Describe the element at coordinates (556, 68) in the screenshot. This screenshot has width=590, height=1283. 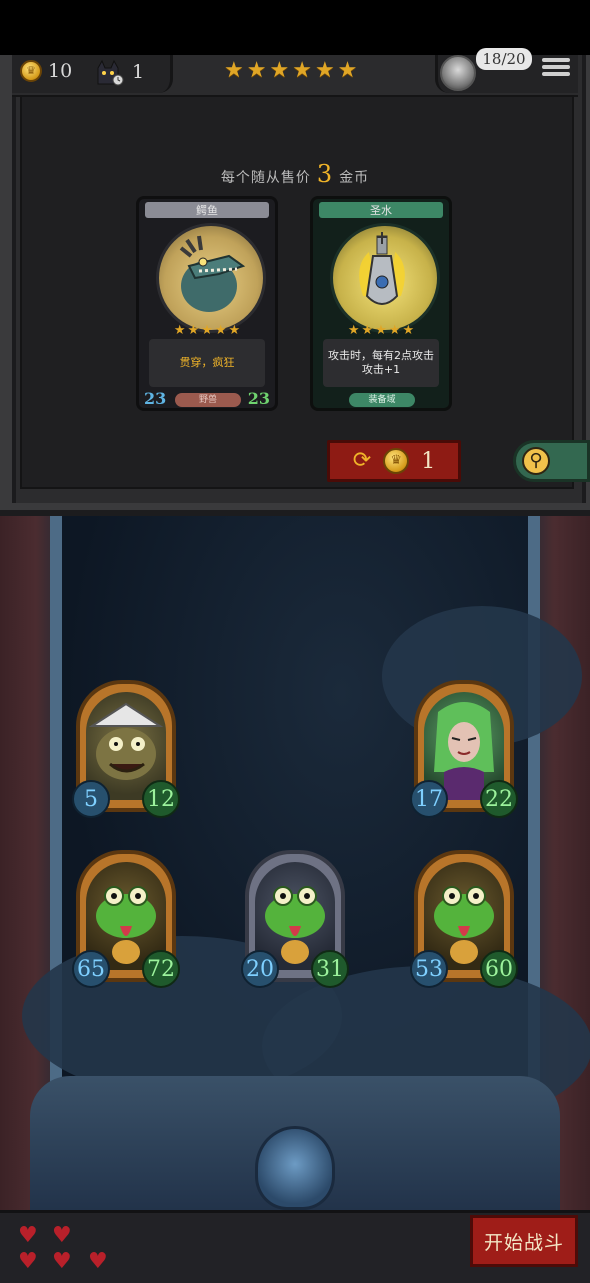
I see `hamburger-menu-icon` at that location.